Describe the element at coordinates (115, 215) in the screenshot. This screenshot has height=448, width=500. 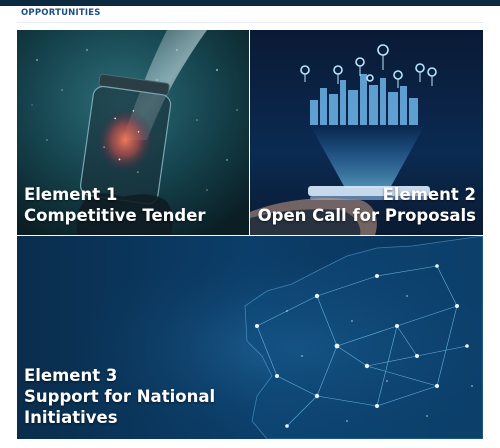
I see `tile-1-line-2: Competitive Tender` at that location.